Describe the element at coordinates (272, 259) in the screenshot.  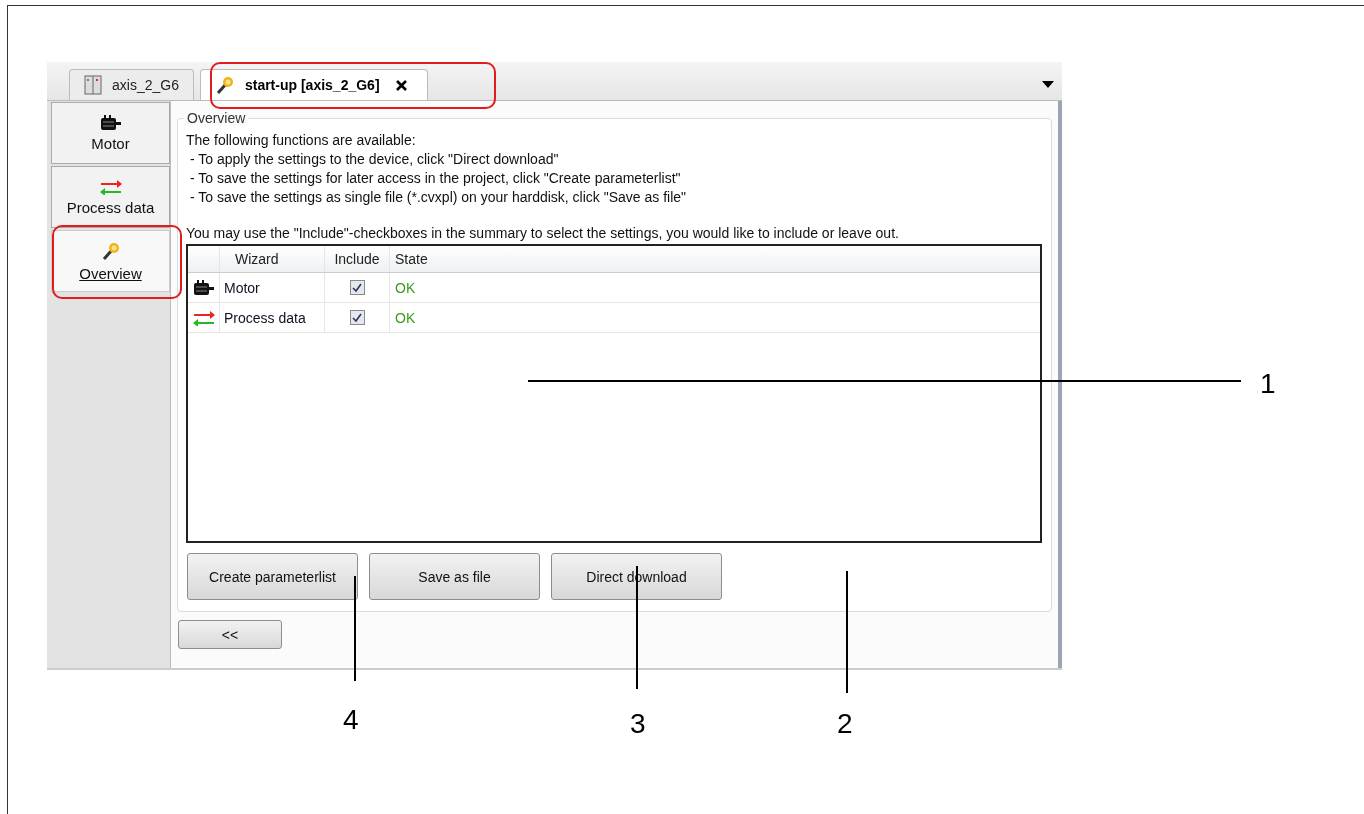
I see `column-header: Wizard` at that location.